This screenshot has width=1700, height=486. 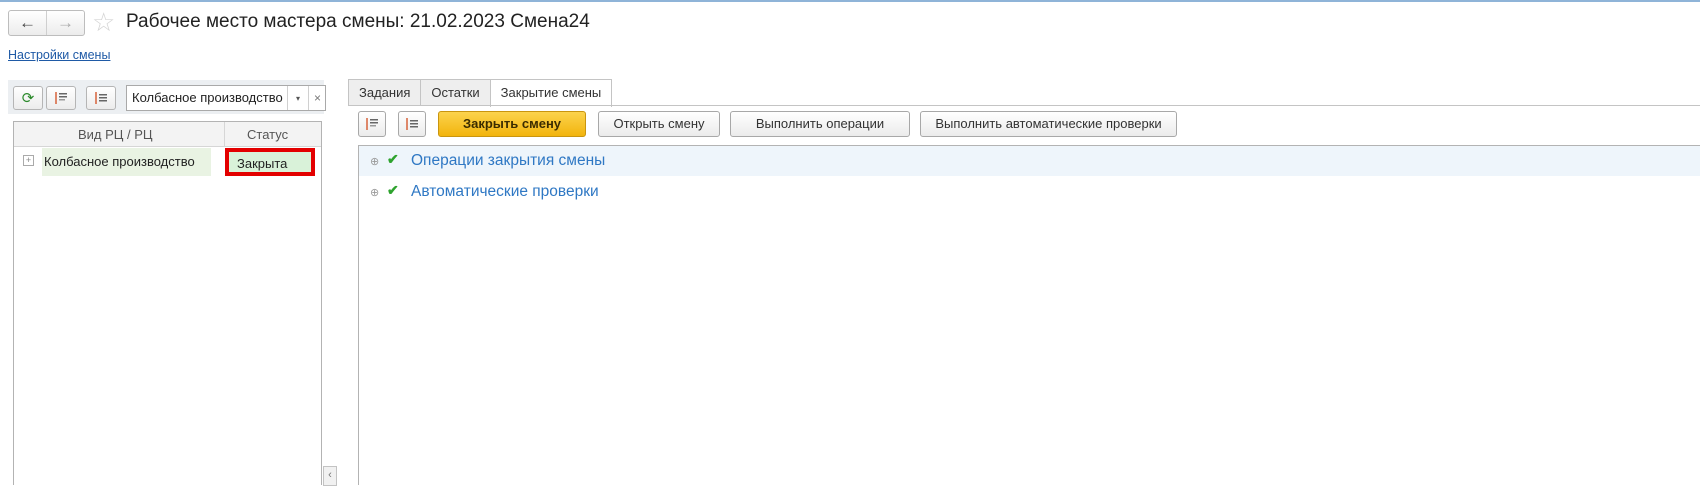 What do you see at coordinates (330, 476) in the screenshot?
I see `collapse-panel-handle: ‹` at bounding box center [330, 476].